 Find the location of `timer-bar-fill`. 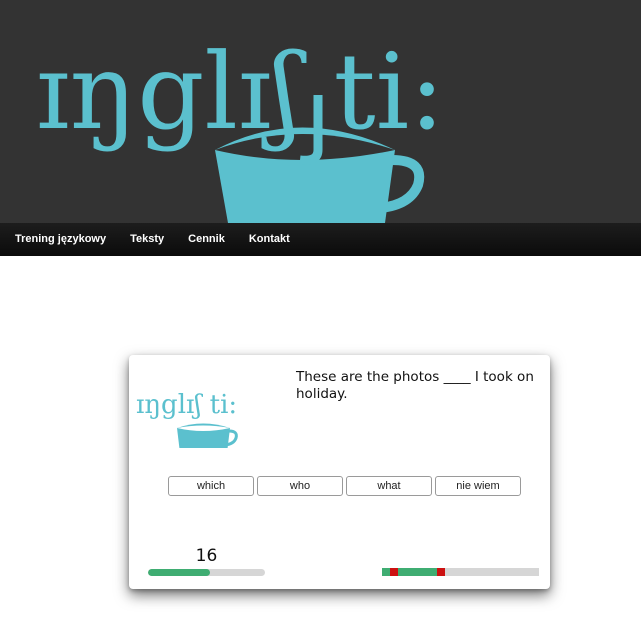

timer-bar-fill is located at coordinates (179, 572).